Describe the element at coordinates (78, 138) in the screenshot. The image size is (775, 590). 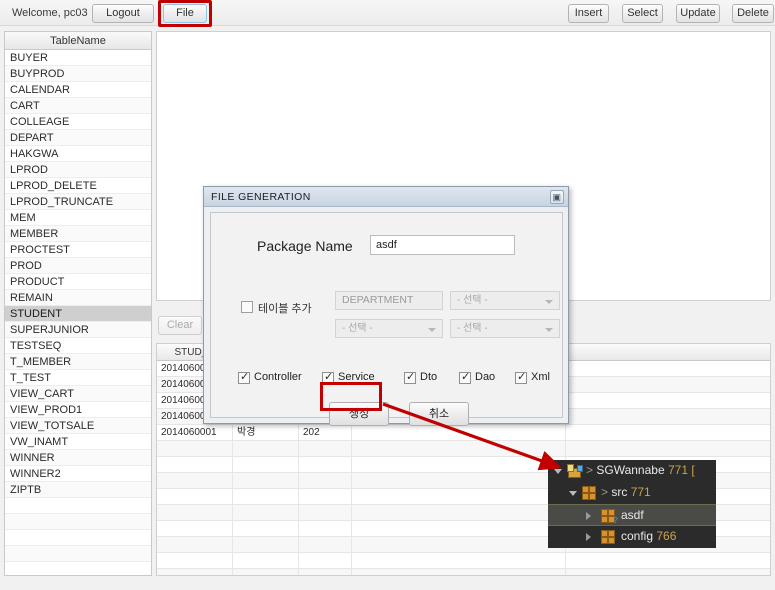
I see `table-list-item: DEPART` at that location.